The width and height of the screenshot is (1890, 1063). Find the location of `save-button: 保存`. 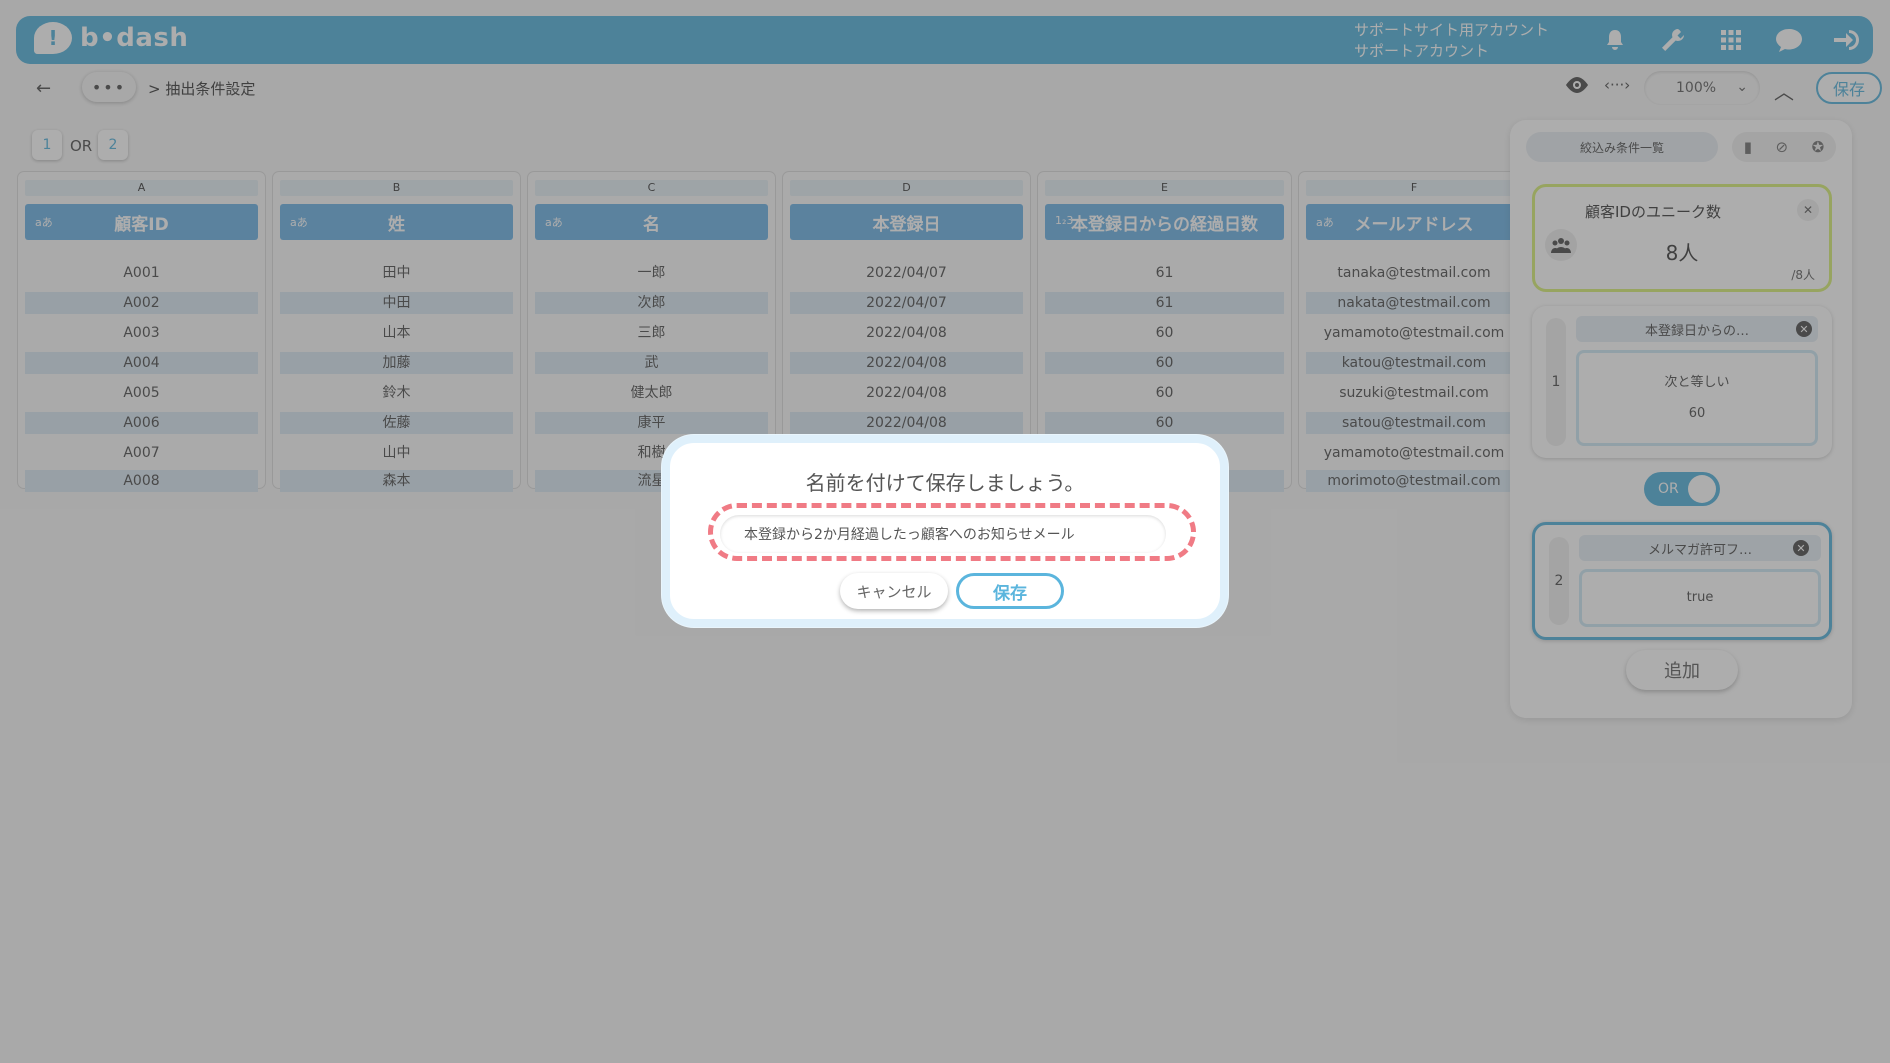

save-button: 保存 is located at coordinates (1010, 591).